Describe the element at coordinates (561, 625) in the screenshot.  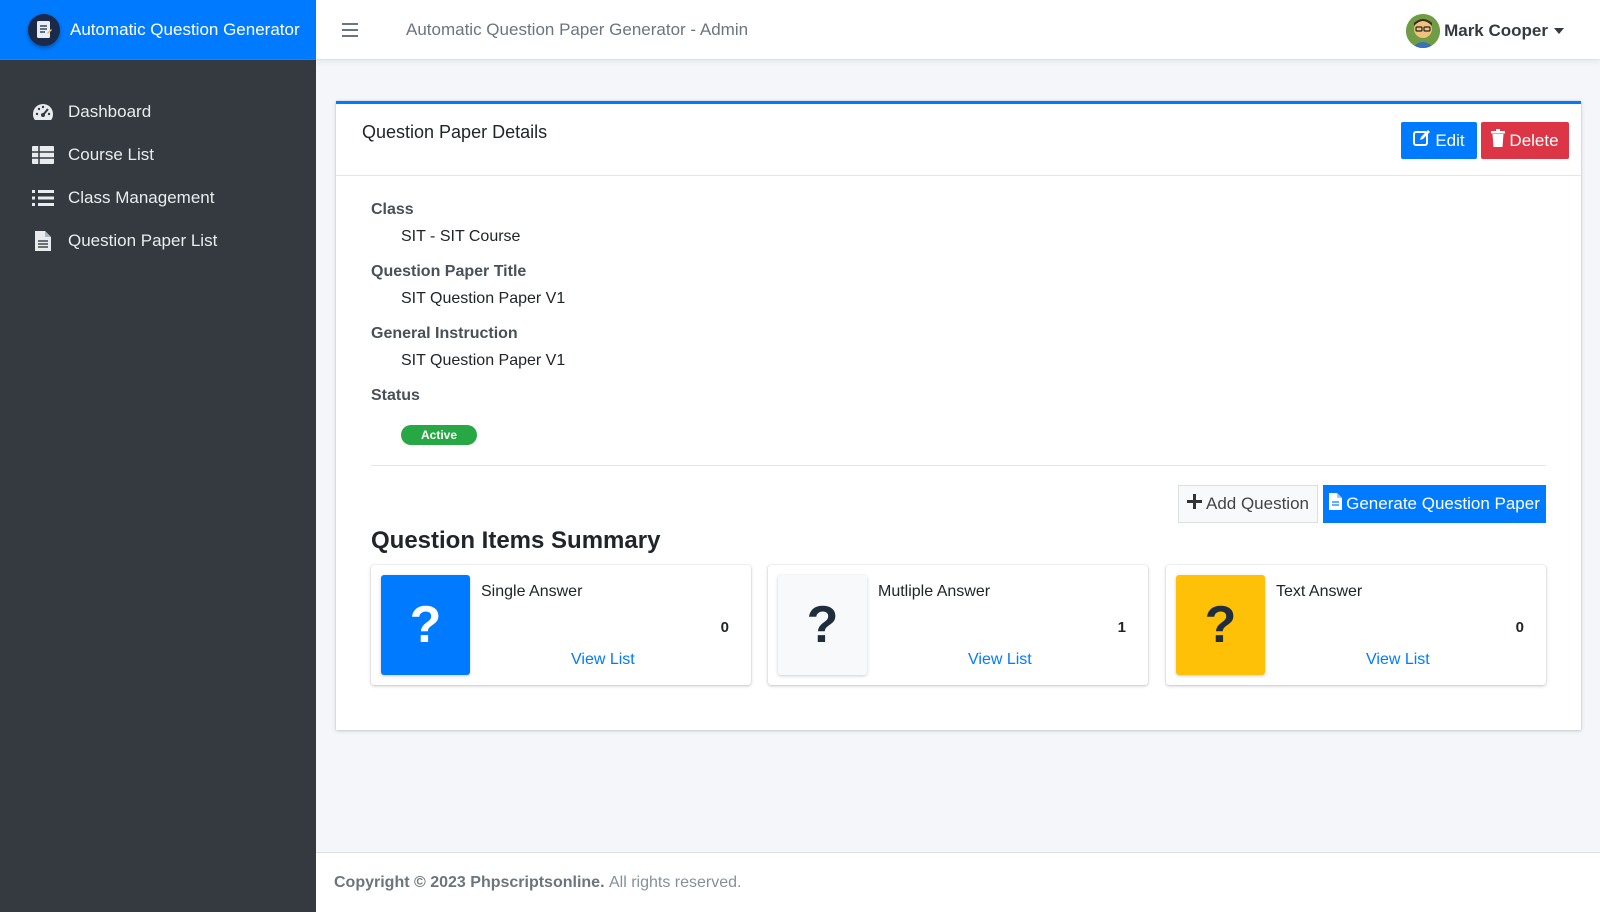
I see `info-box-single-answer: ? Single Answer 0 View List` at that location.